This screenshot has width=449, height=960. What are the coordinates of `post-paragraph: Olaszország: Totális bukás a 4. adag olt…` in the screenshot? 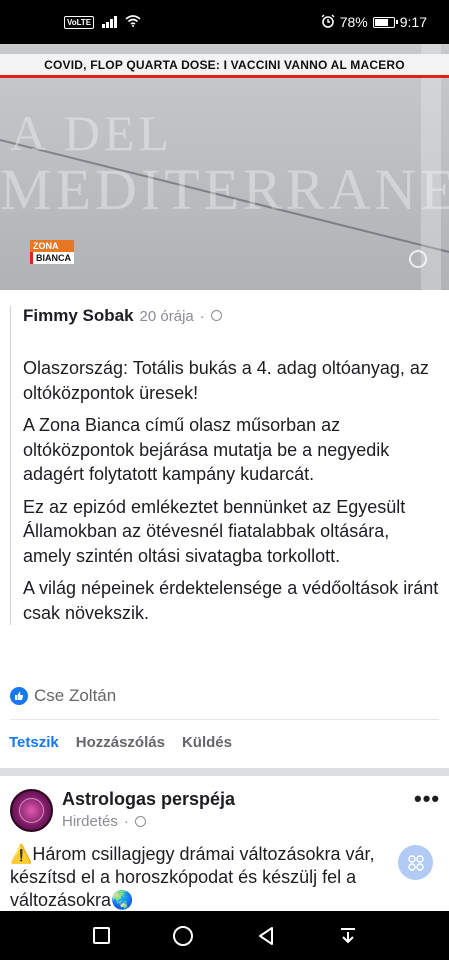 It's located at (226, 380).